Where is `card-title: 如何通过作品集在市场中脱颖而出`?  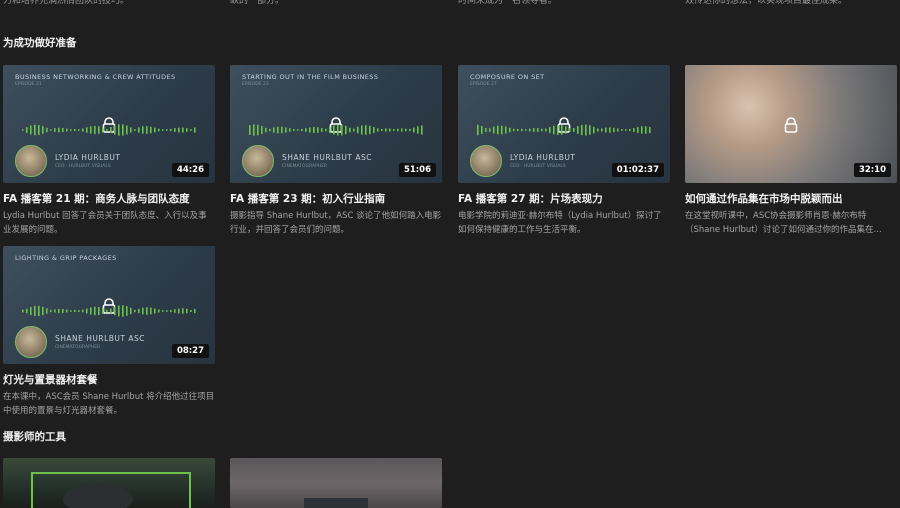 card-title: 如何通过作品集在市场中脱颖而出 is located at coordinates (791, 198).